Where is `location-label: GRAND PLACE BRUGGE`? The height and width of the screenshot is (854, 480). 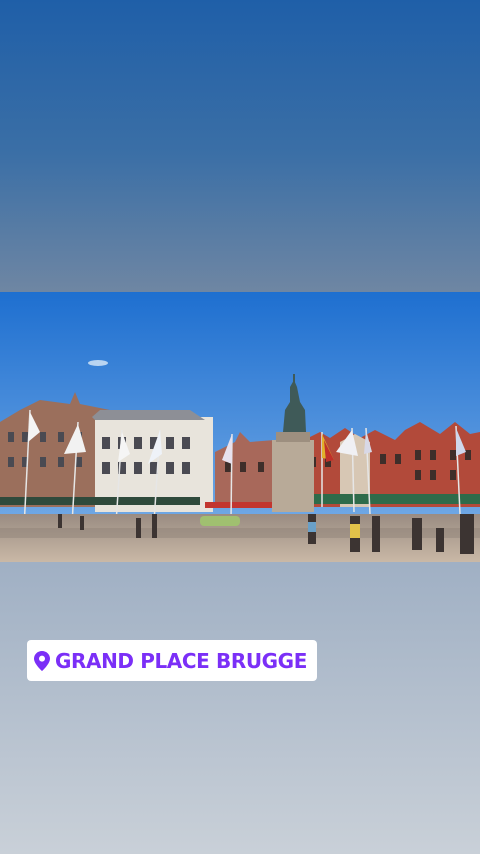 location-label: GRAND PLACE BRUGGE is located at coordinates (181, 660).